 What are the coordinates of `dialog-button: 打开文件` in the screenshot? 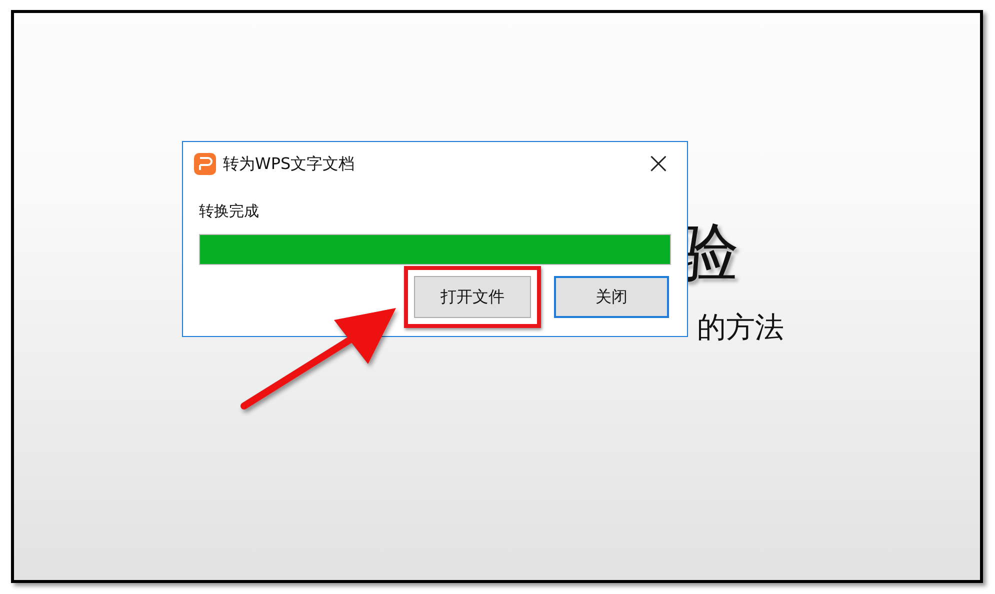 It's located at (472, 297).